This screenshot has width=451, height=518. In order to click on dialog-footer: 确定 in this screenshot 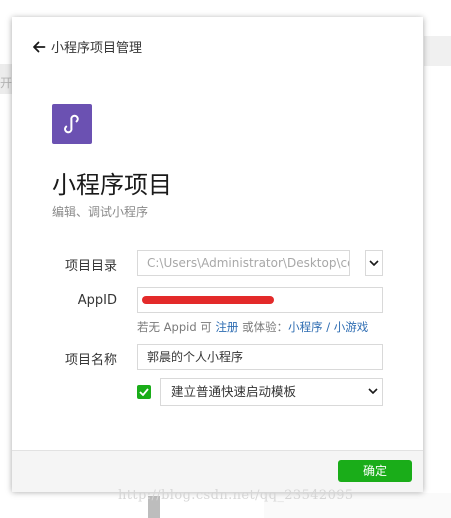, I will do `click(217, 471)`.